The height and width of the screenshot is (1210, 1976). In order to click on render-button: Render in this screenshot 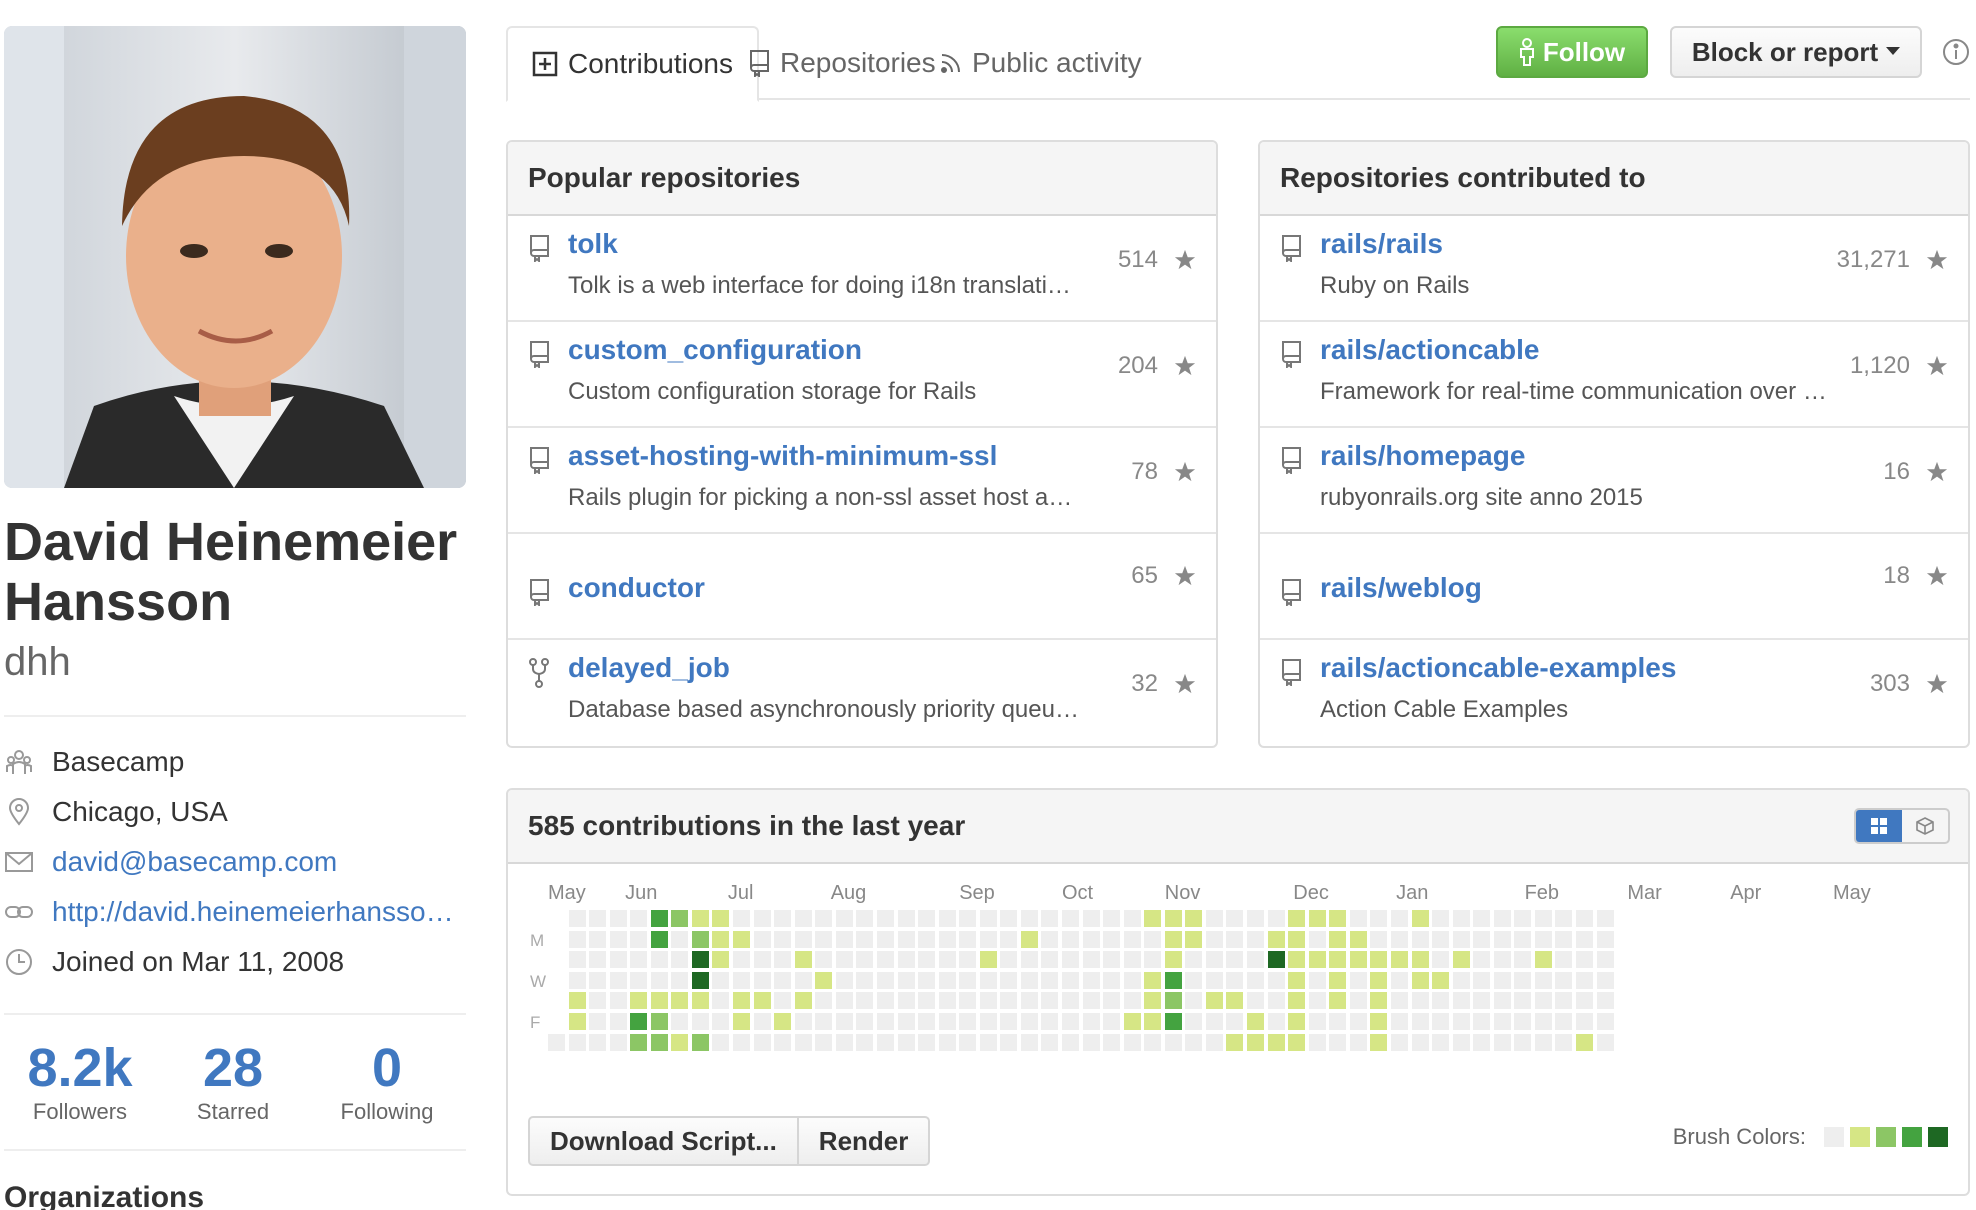, I will do `click(864, 1141)`.